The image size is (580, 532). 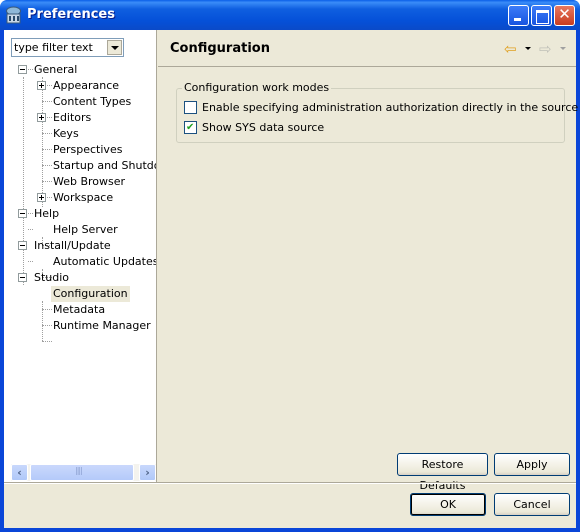 I want to click on expand-appearance-icon, so click(x=41, y=85).